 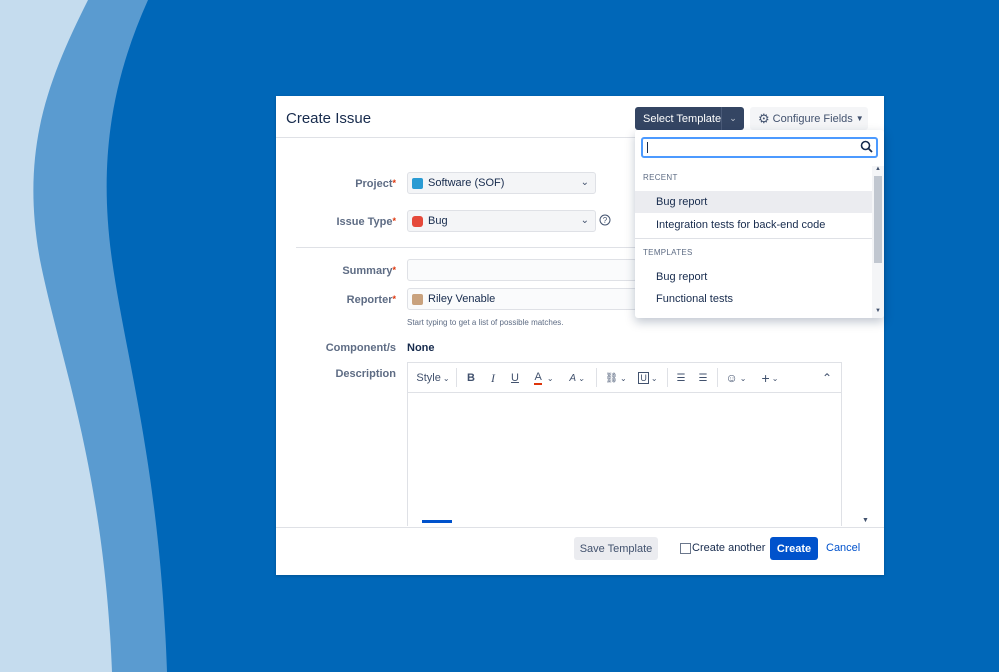 What do you see at coordinates (433, 378) in the screenshot?
I see `style-dropdown: Style ⌄` at bounding box center [433, 378].